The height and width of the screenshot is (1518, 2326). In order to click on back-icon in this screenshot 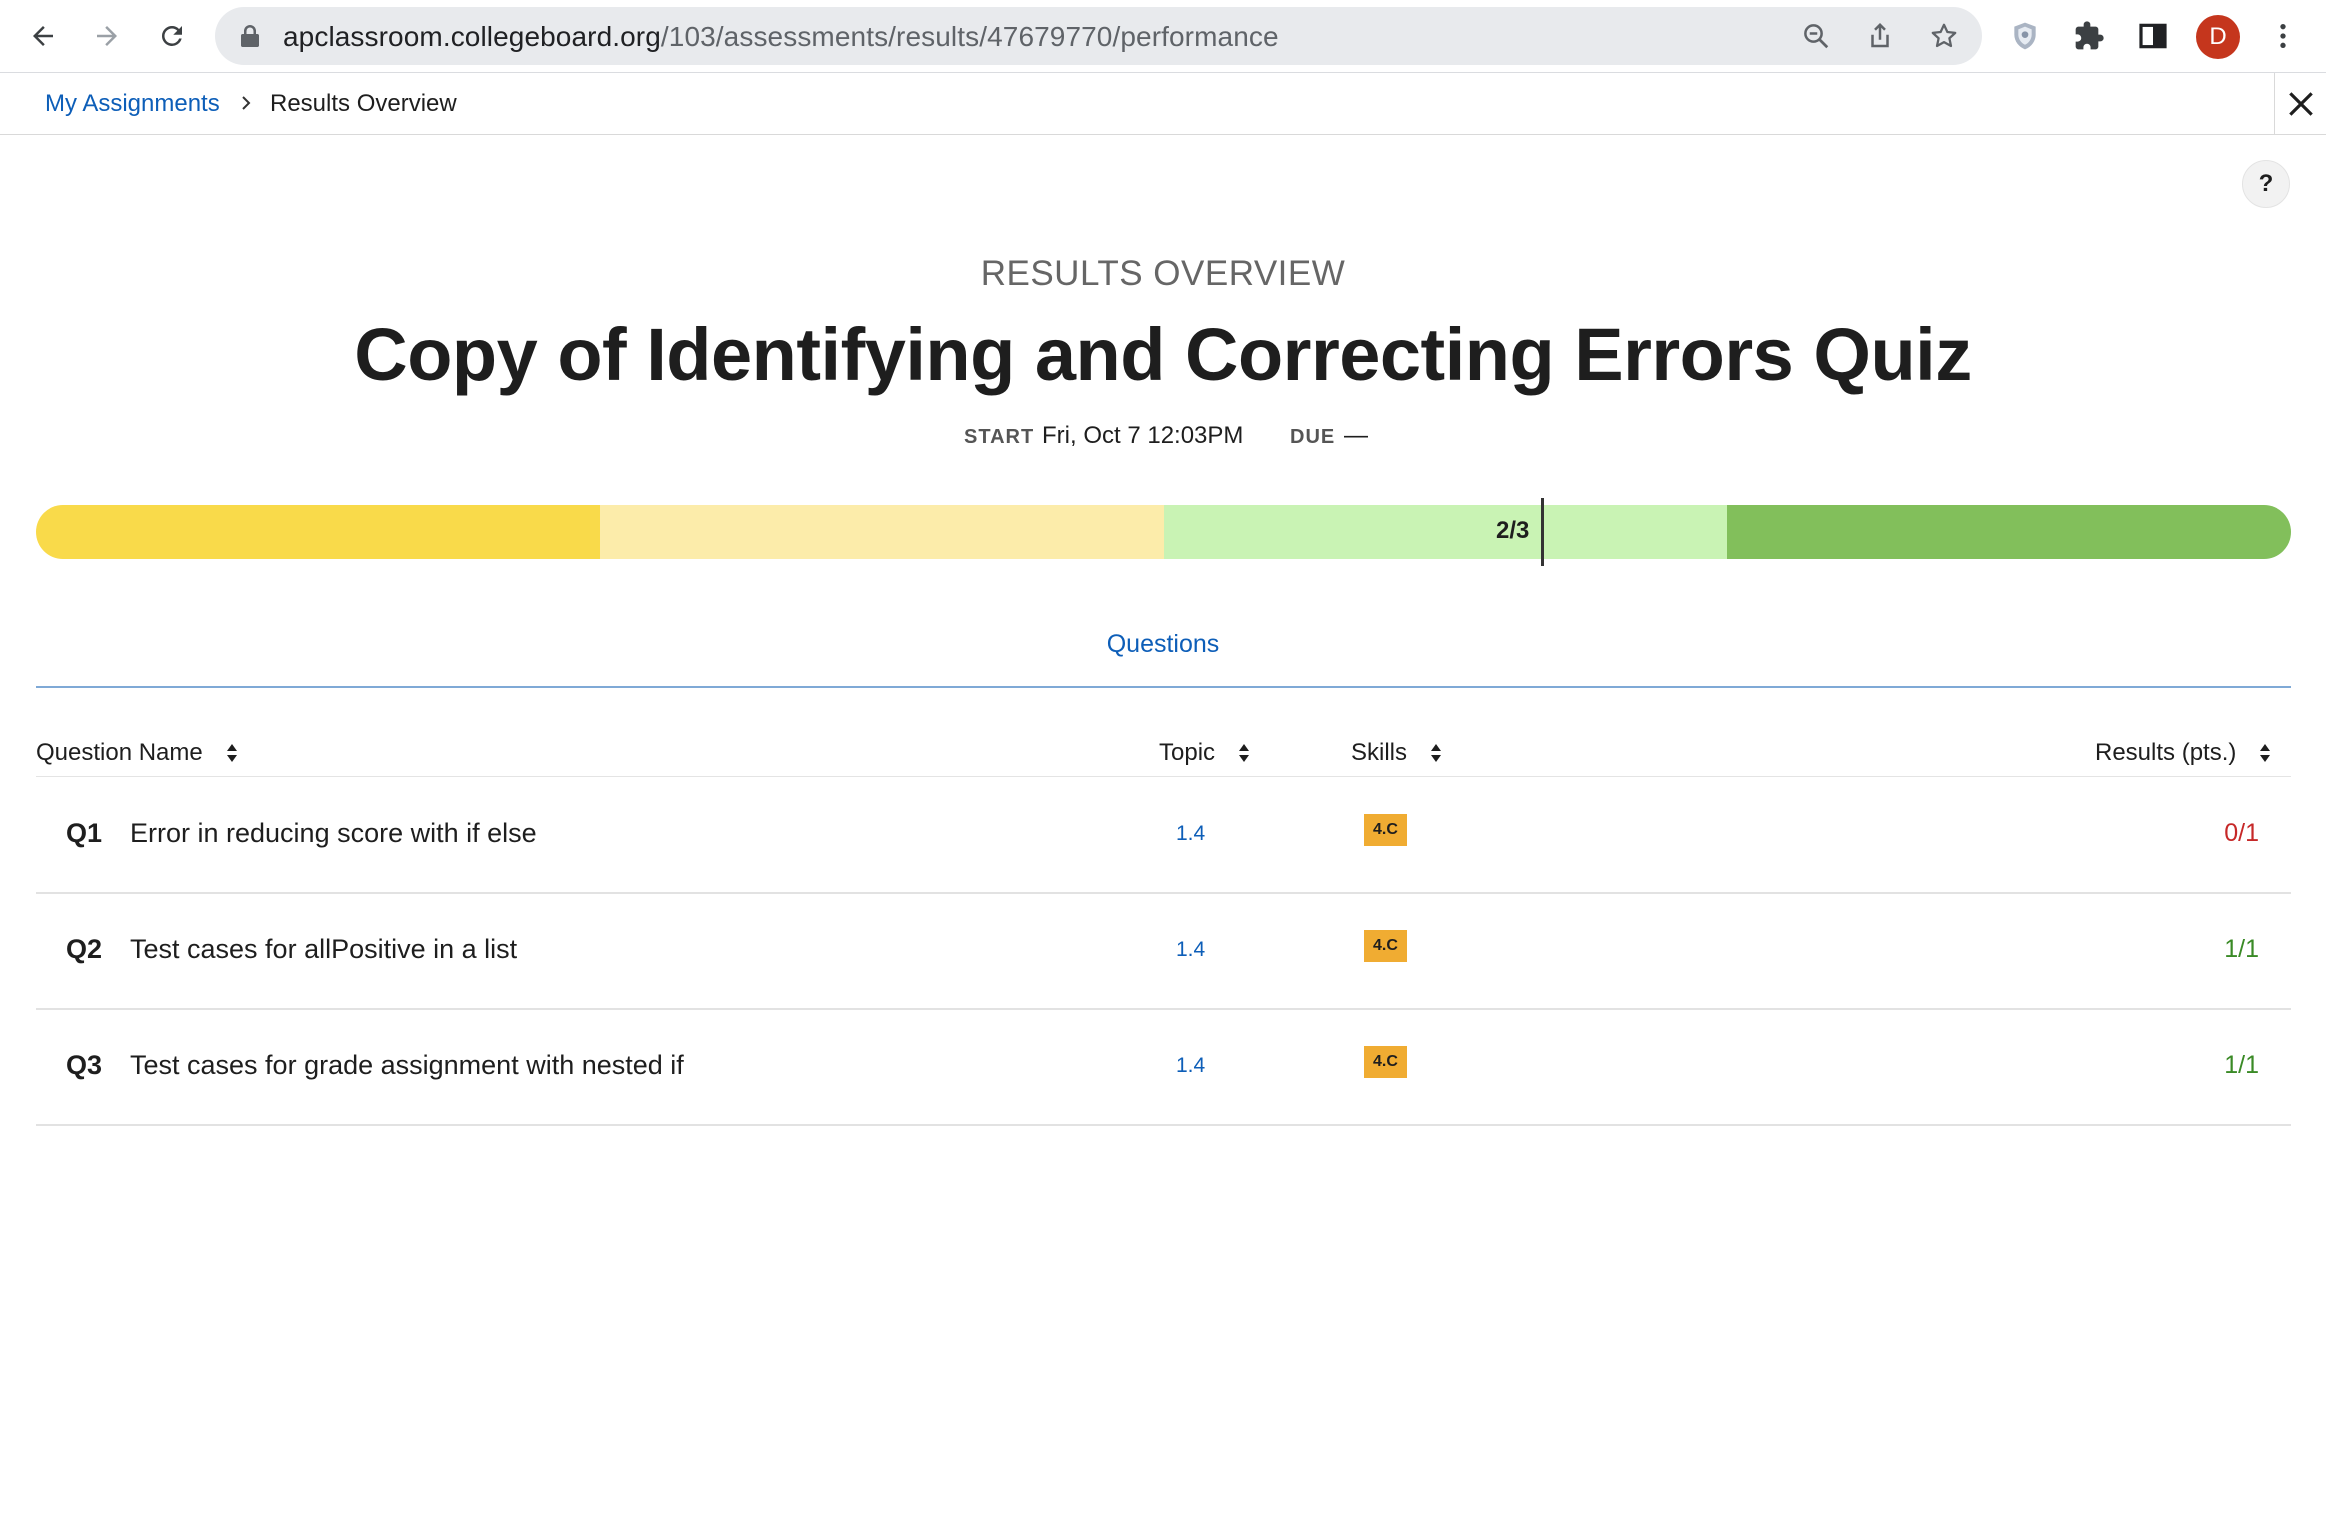, I will do `click(43, 36)`.